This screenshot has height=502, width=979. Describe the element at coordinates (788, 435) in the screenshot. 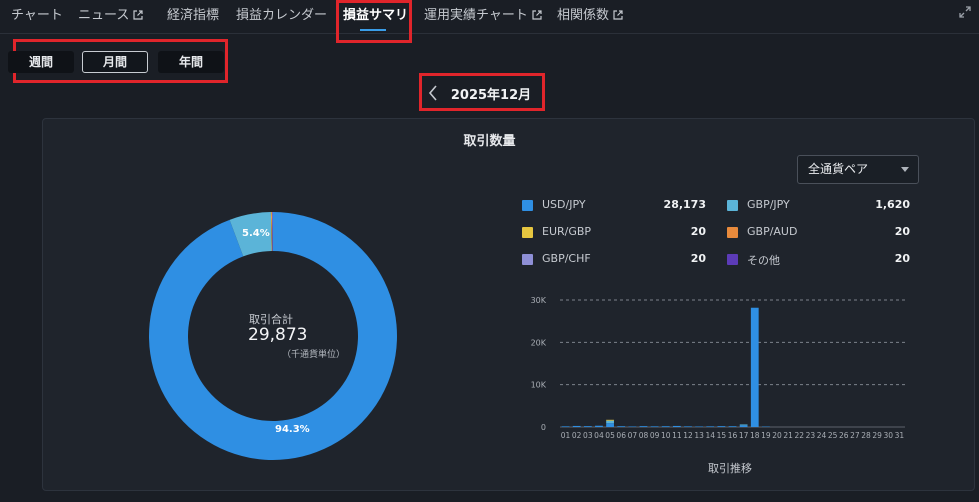

I see `x-tick-label: 21` at that location.